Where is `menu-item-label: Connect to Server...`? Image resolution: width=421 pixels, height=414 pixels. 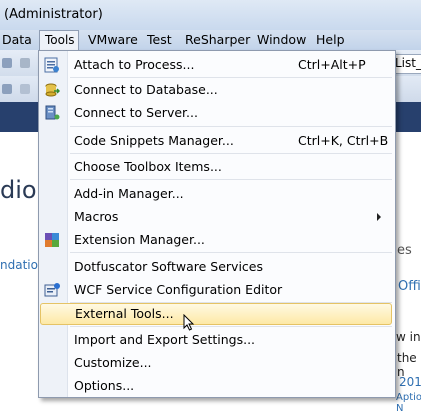
menu-item-label: Connect to Server... is located at coordinates (136, 112).